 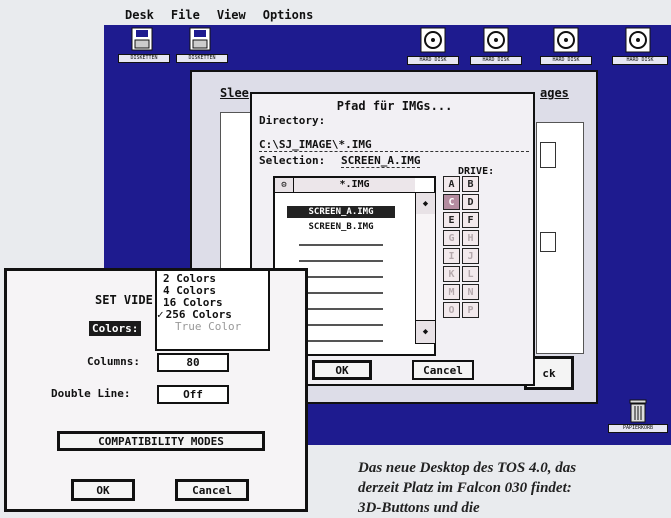 I want to click on video-cancel-button: Cancel, so click(x=212, y=490).